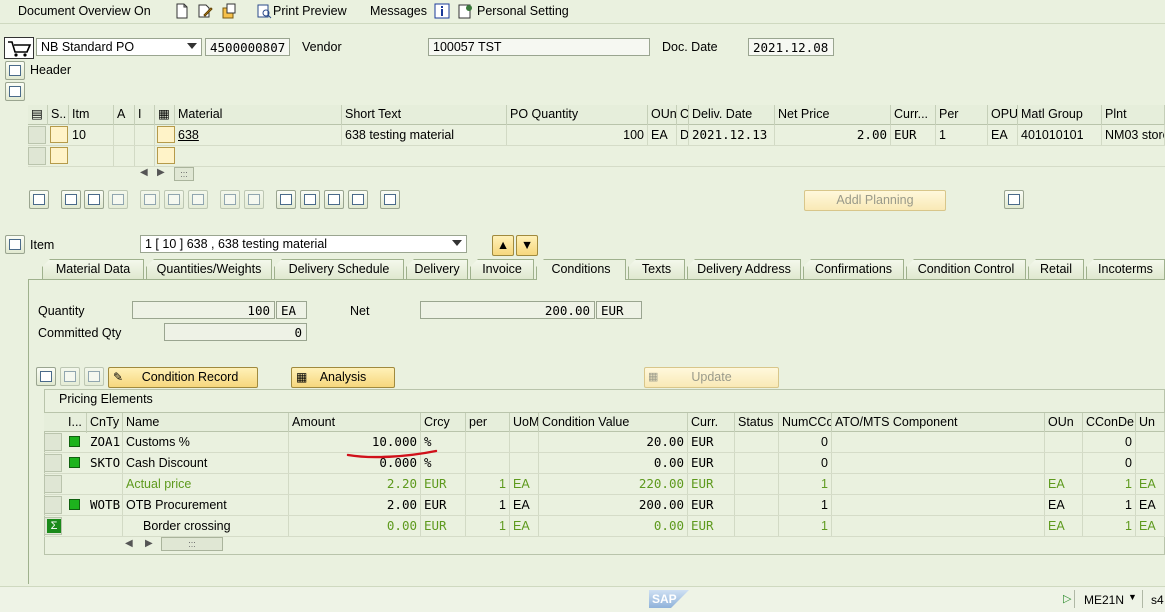 Image resolution: width=1165 pixels, height=612 pixels. I want to click on table-row: SKTO Cash Discount 0.000% 0.00 EUR 0 0, so click(604, 463).